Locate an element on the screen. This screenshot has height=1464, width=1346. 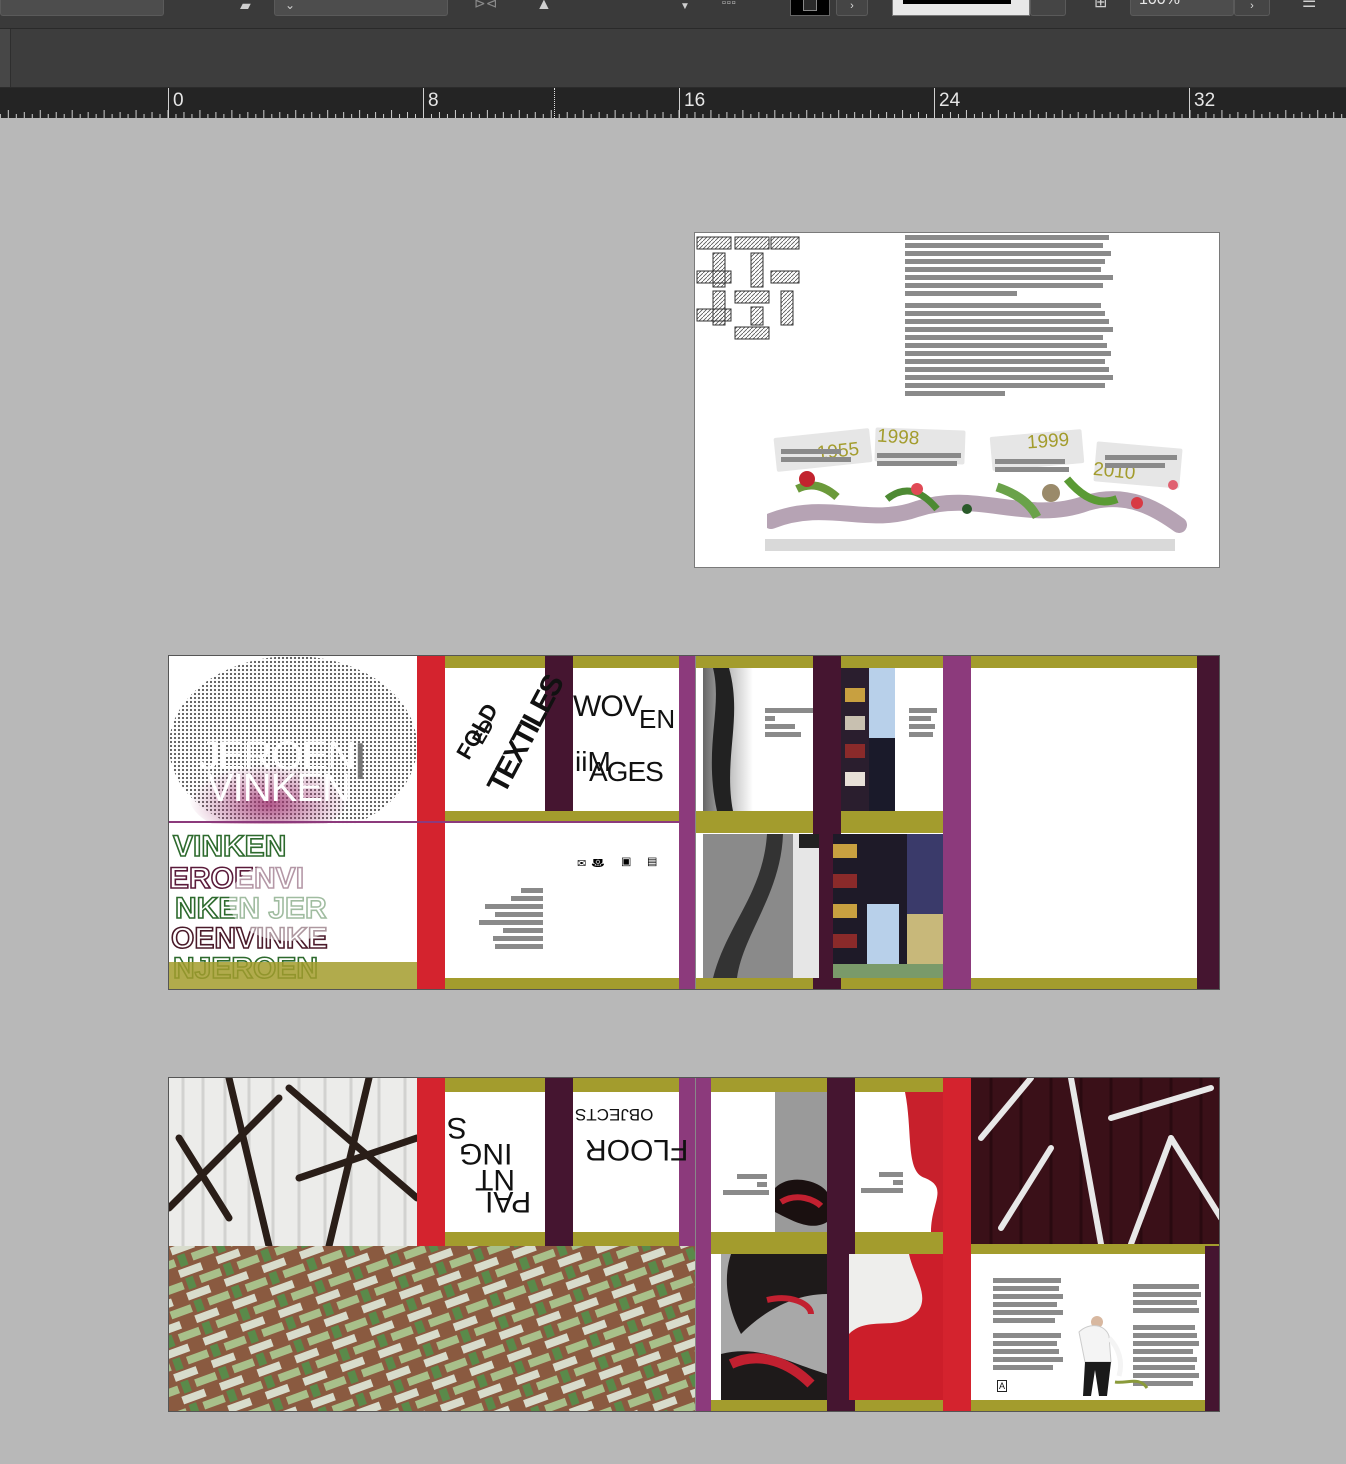
red-painting-large-photo is located at coordinates (896, 1327).